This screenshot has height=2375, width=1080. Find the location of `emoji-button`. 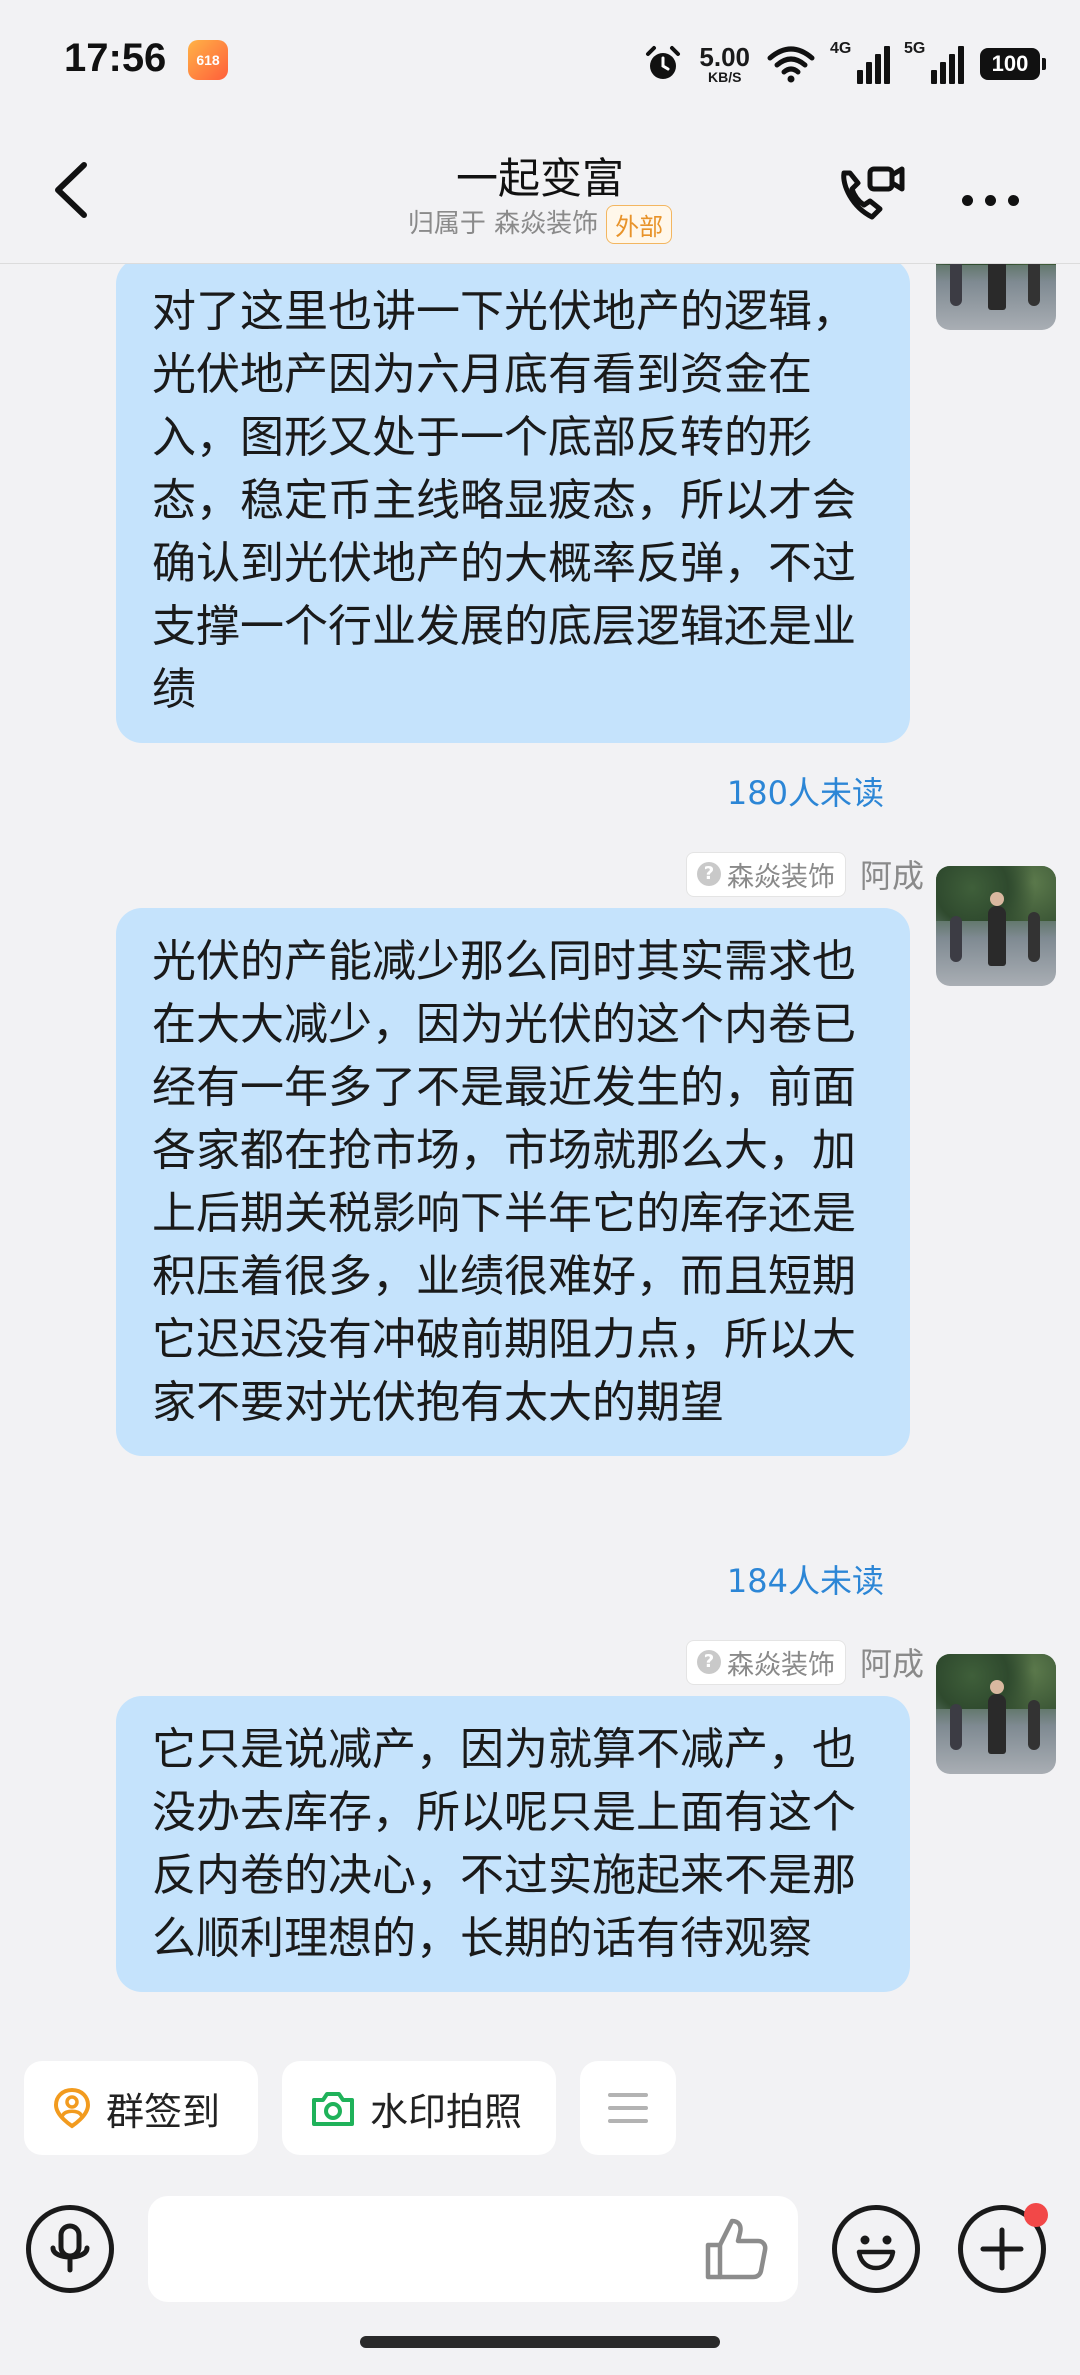

emoji-button is located at coordinates (876, 2249).